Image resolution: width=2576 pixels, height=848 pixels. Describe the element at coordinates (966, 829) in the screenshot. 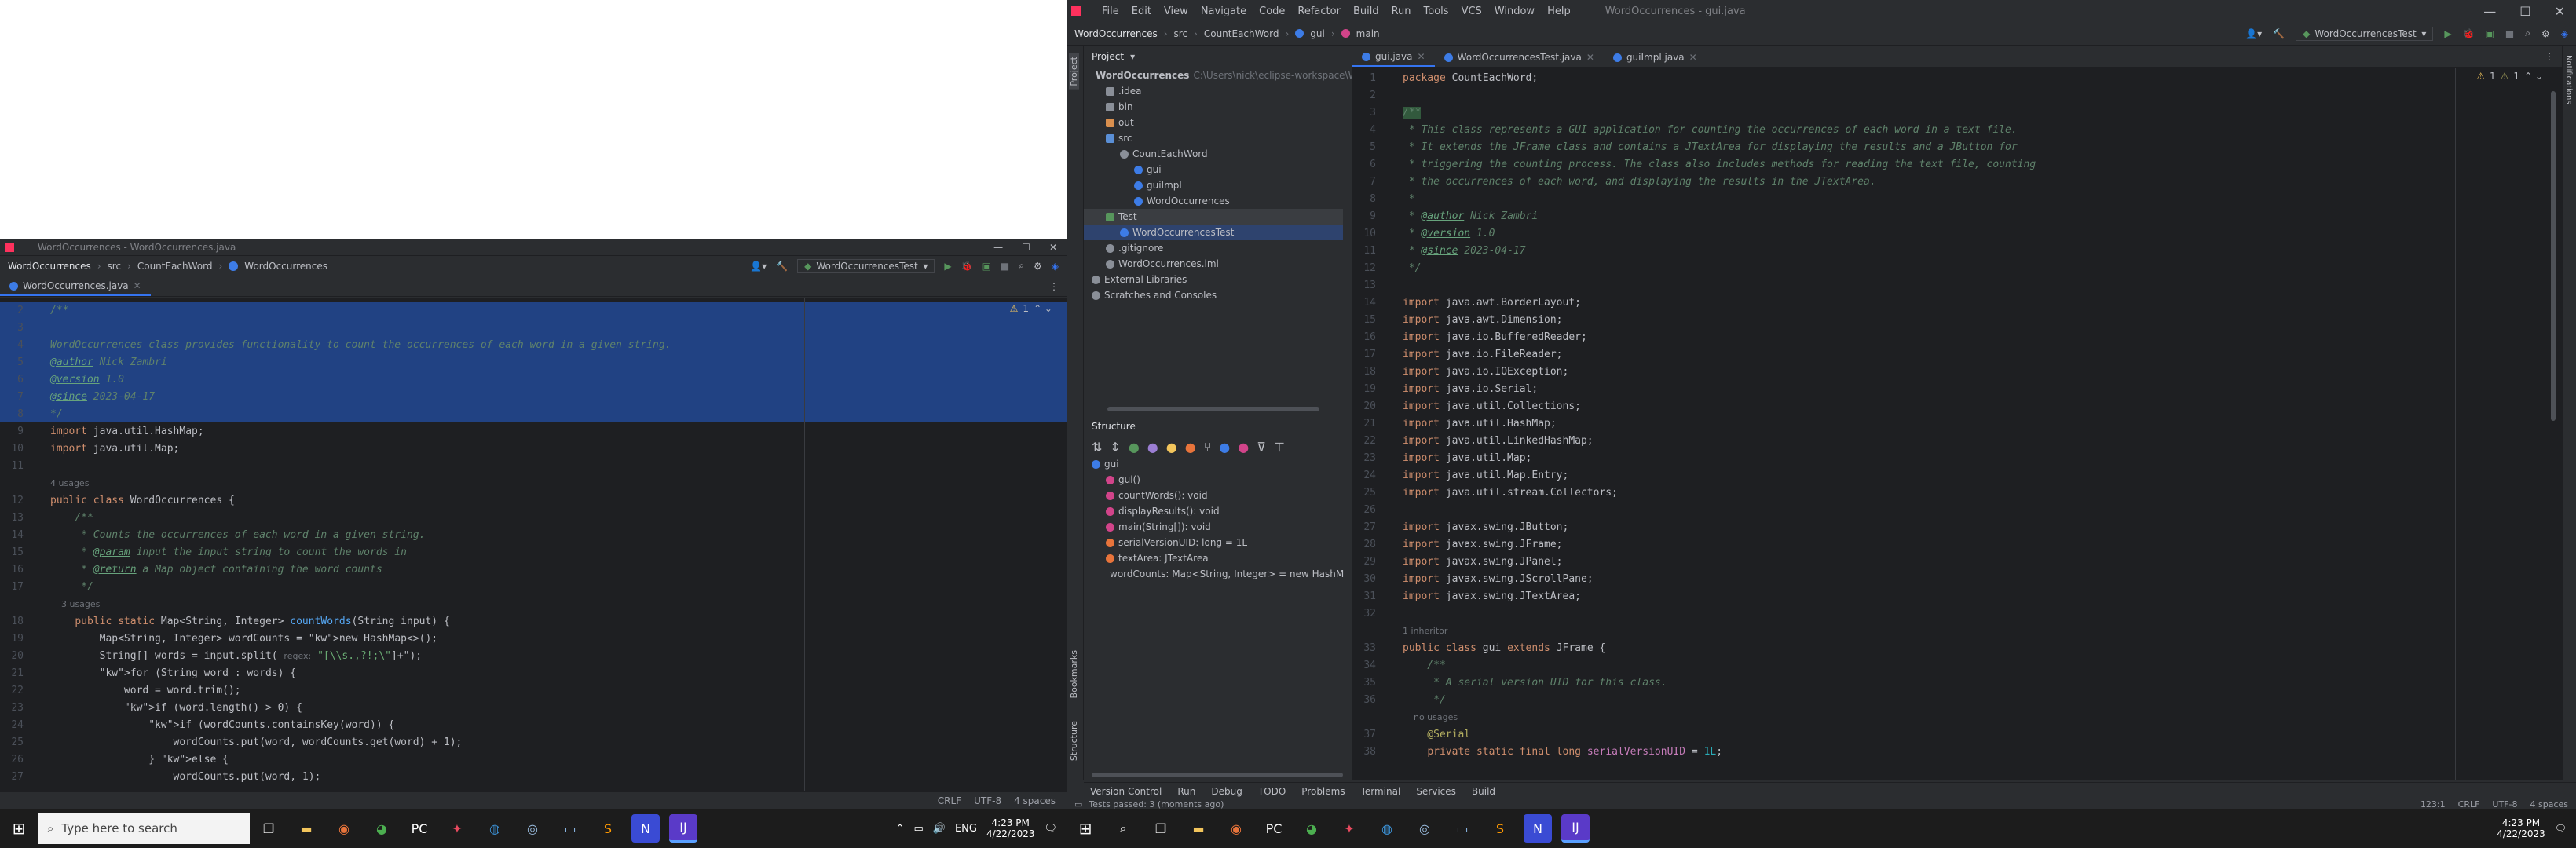

I see `language-indicator: ENG` at that location.